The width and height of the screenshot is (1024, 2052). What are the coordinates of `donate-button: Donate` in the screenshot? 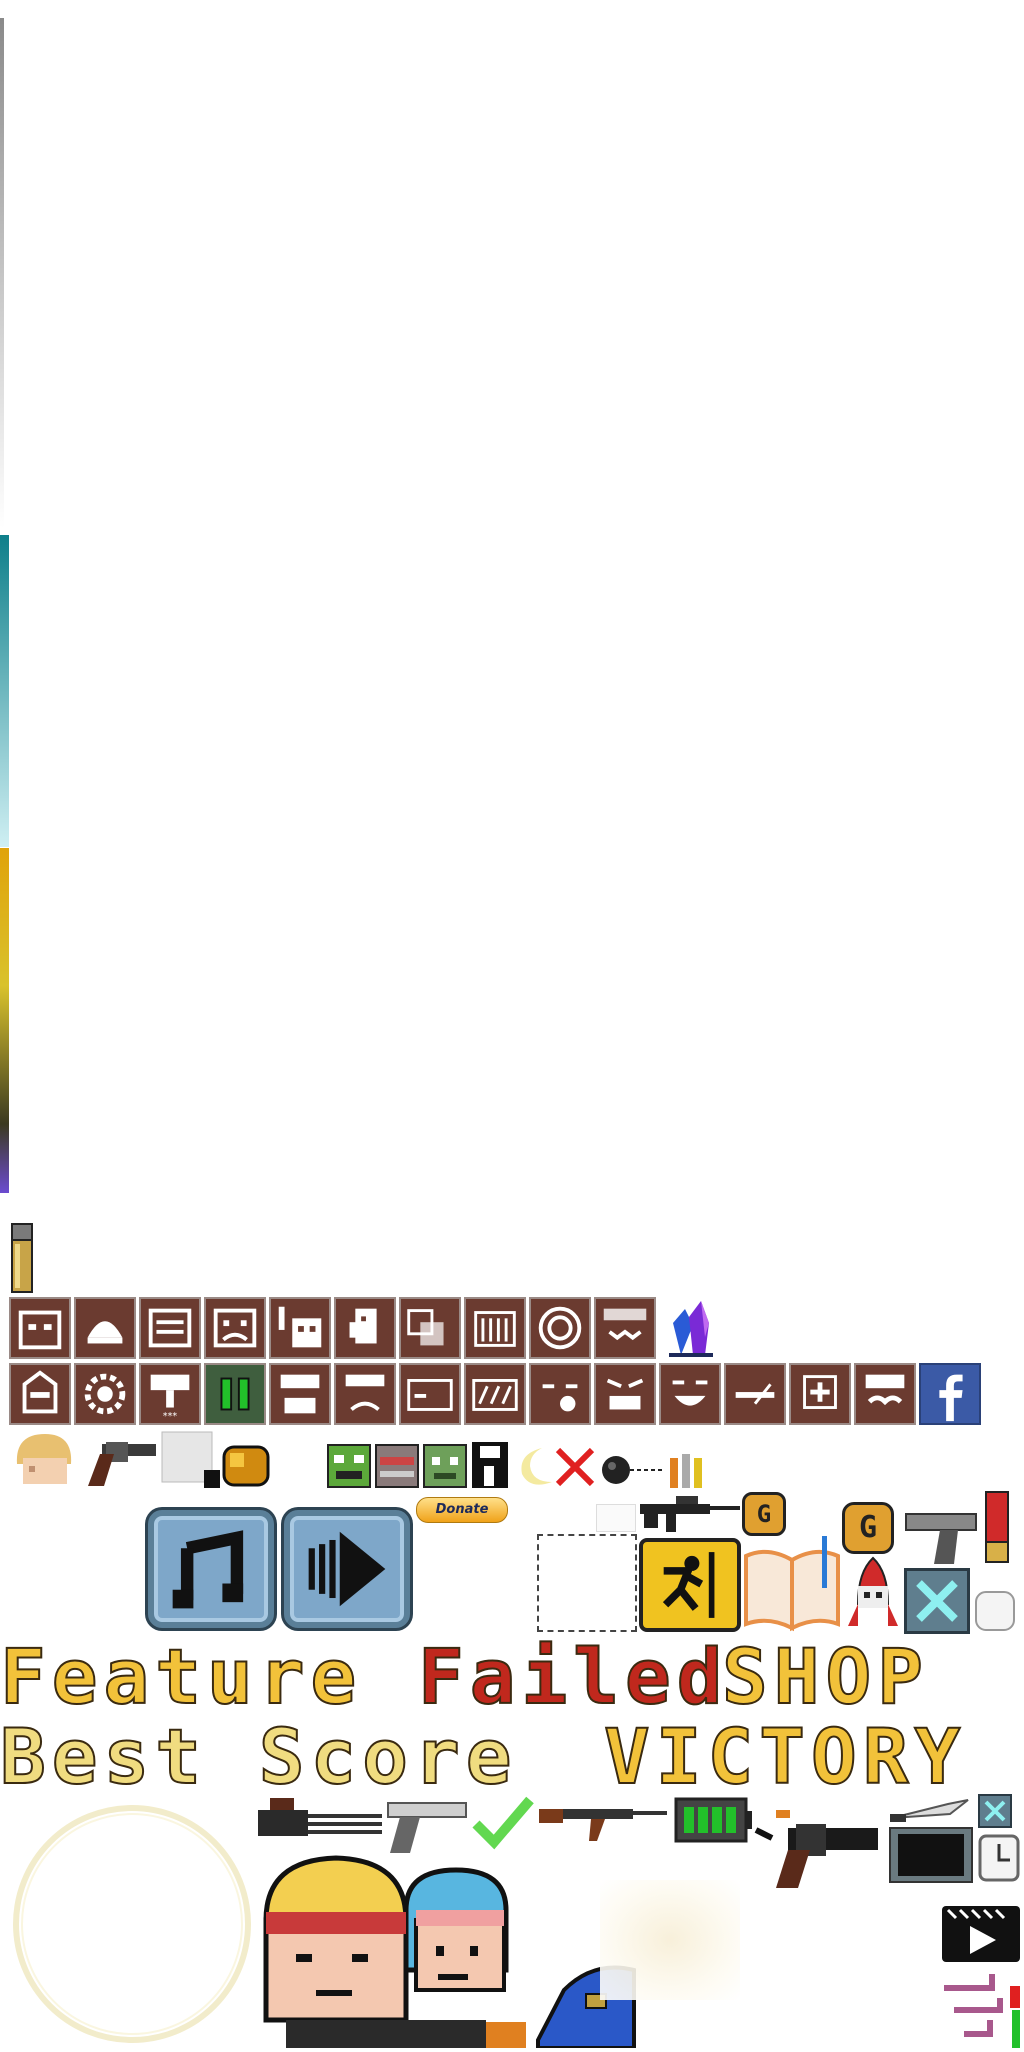 It's located at (462, 1510).